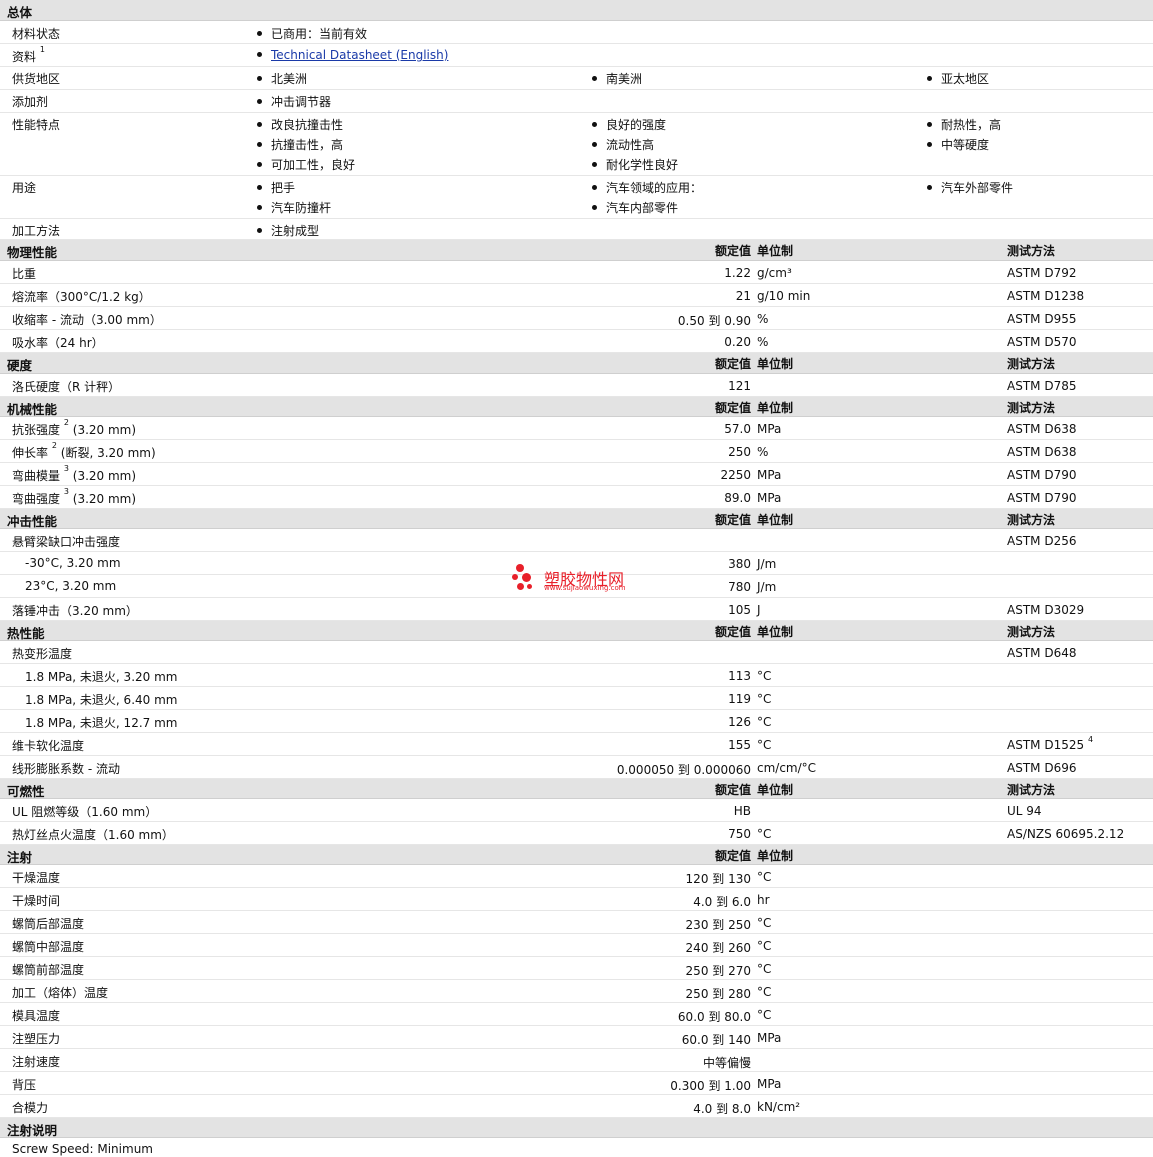 This screenshot has height=1157, width=1153. Describe the element at coordinates (718, 879) in the screenshot. I see `property-value: 120 到 130` at that location.